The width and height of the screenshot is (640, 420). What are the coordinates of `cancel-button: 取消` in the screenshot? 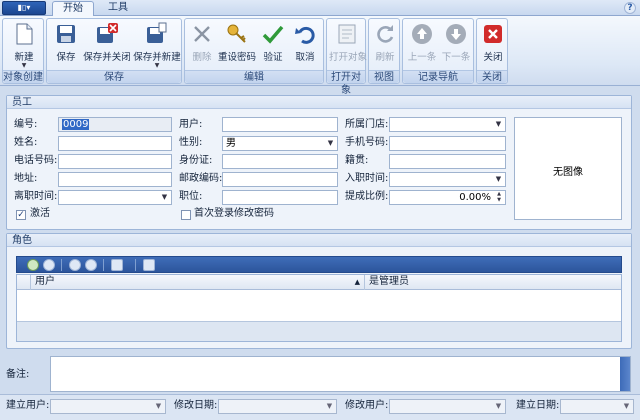 It's located at (305, 46).